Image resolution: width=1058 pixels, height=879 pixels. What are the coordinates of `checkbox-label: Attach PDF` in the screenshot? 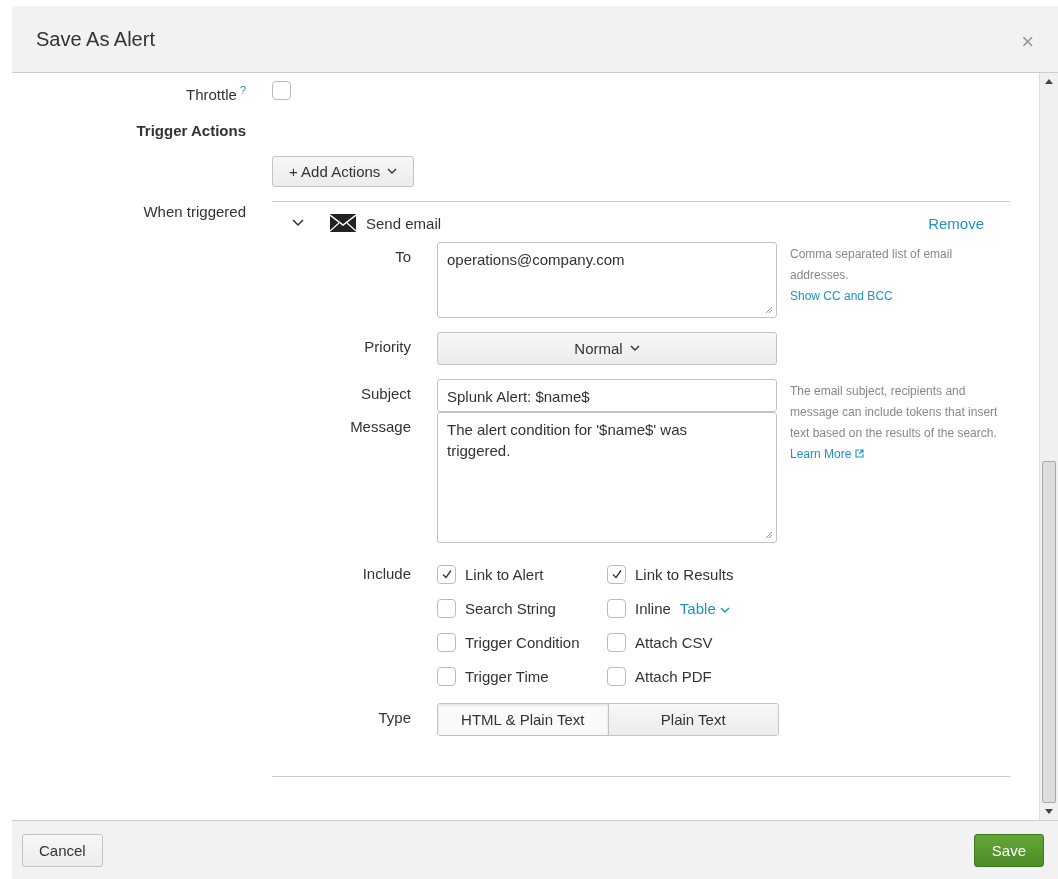 It's located at (673, 676).